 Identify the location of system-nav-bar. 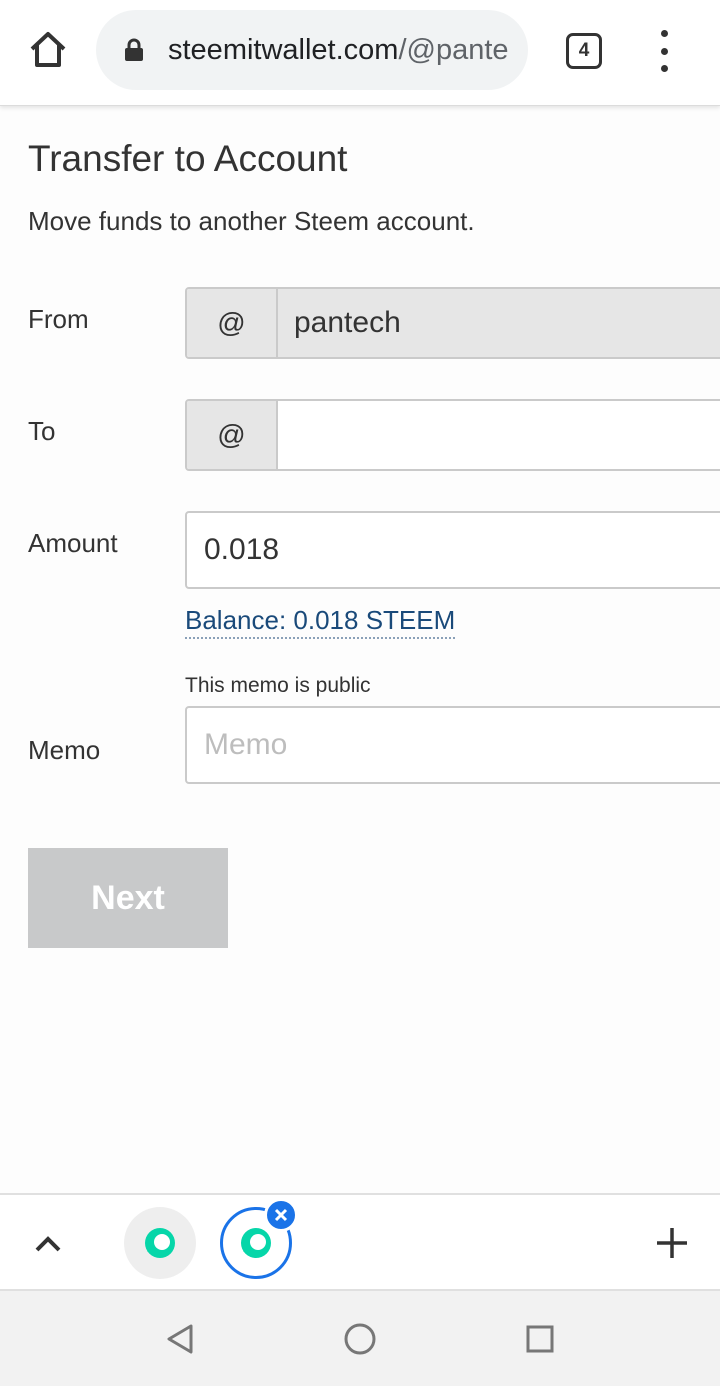
(360, 1338).